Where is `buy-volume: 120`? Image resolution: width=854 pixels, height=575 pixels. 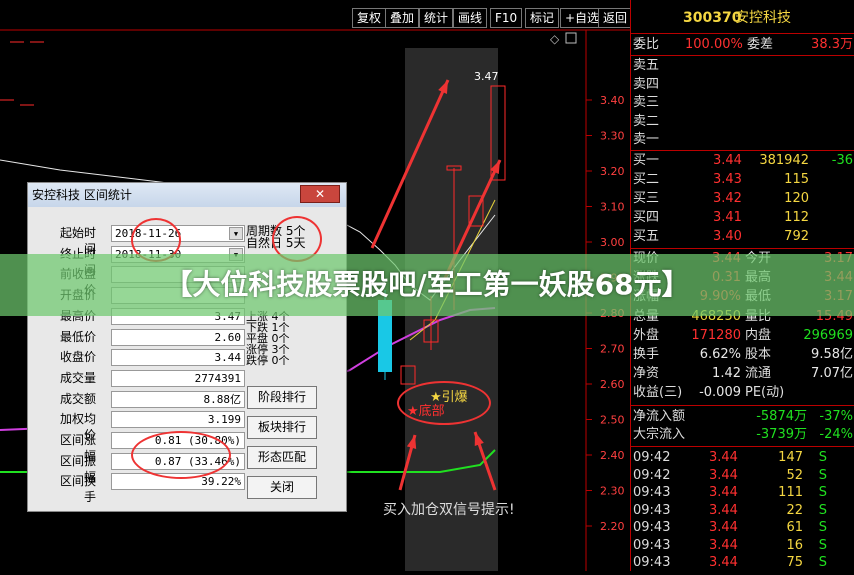 buy-volume: 120 is located at coordinates (796, 198).